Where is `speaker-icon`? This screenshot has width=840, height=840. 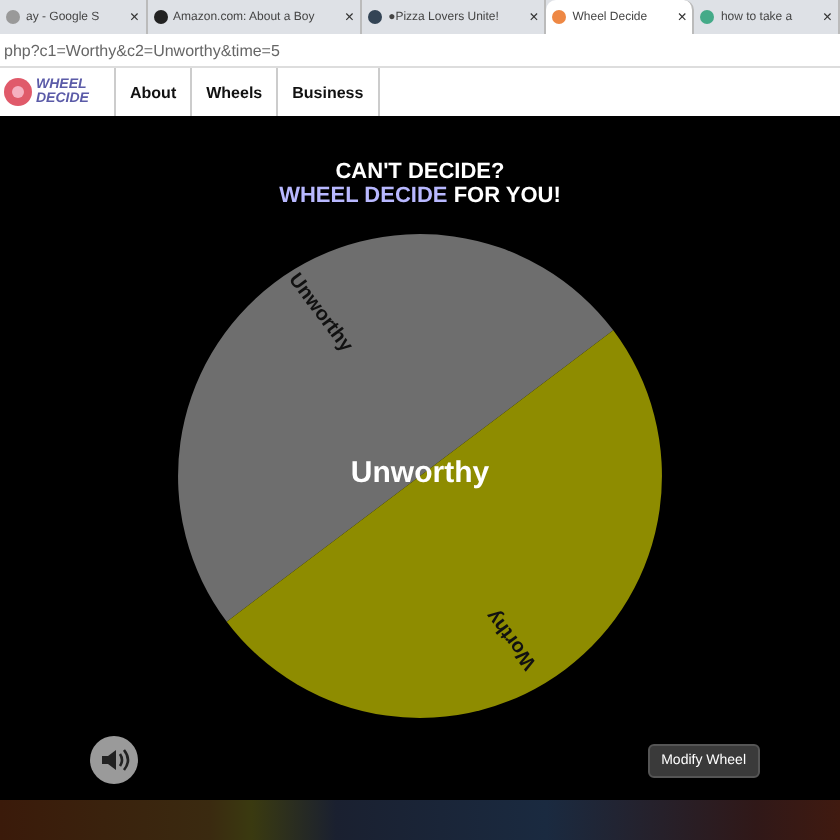
speaker-icon is located at coordinates (114, 760).